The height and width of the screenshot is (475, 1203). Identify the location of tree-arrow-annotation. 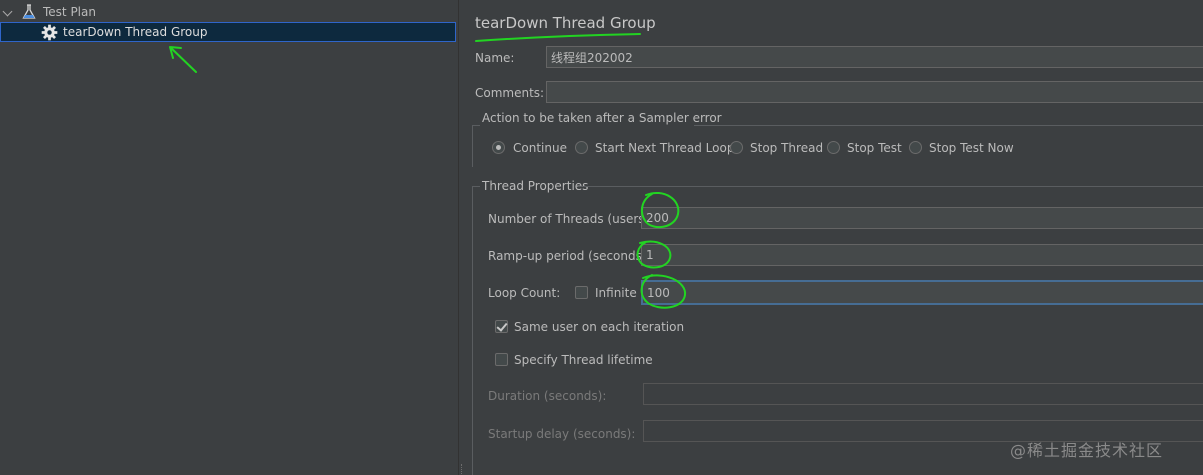
(183, 59).